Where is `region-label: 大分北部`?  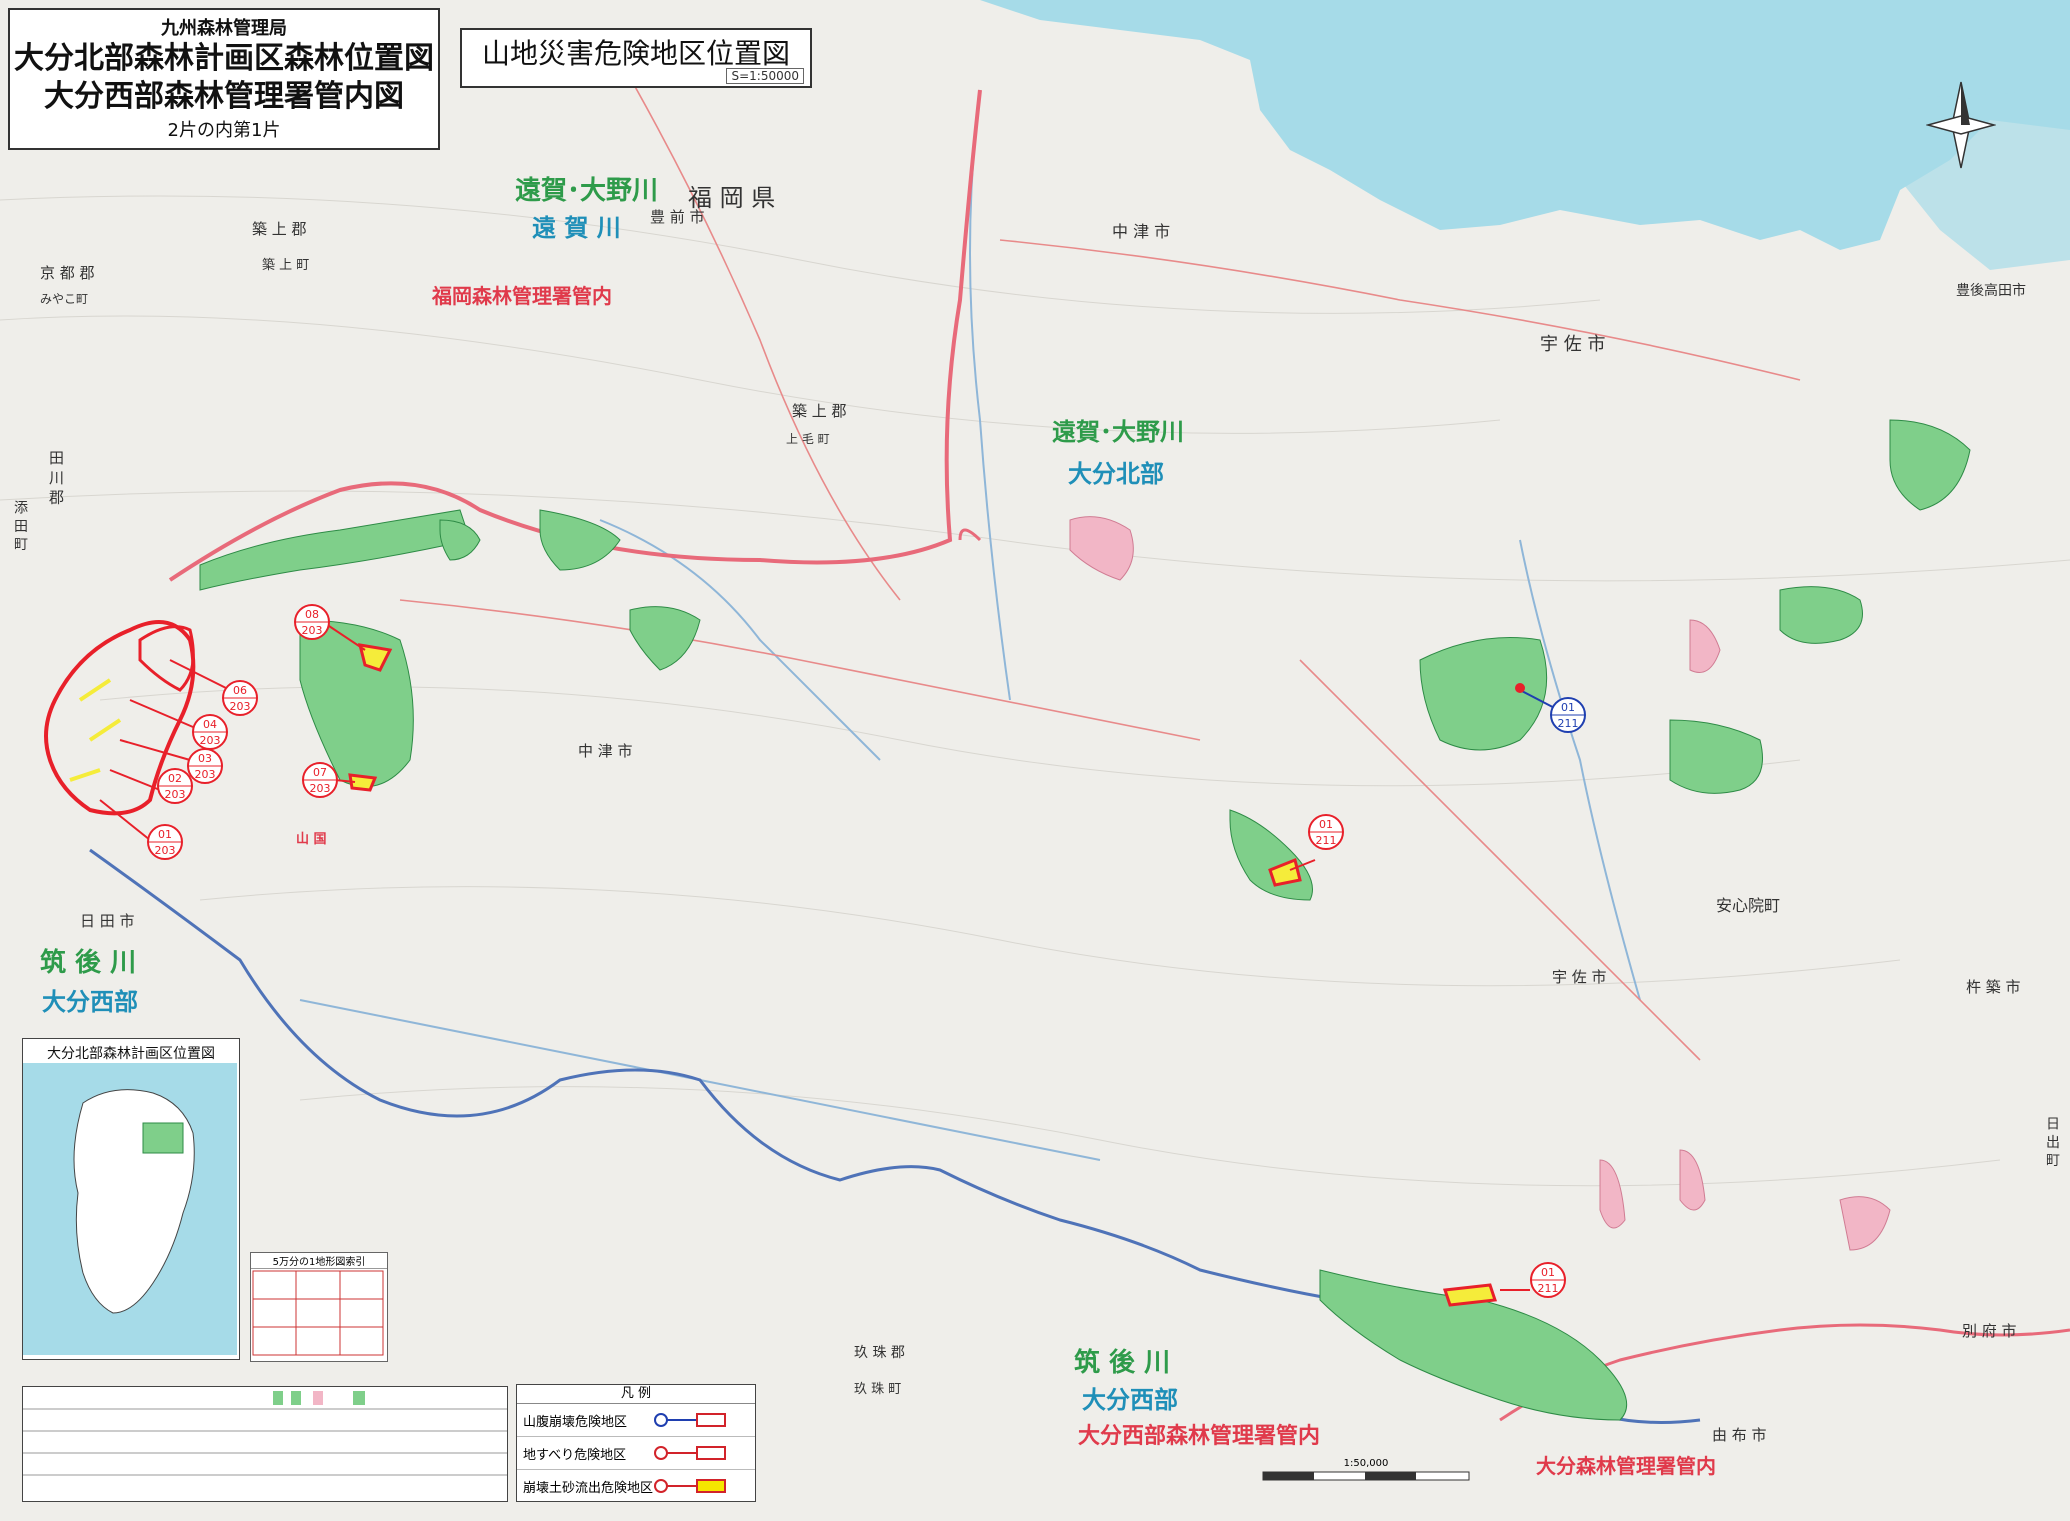 region-label: 大分北部 is located at coordinates (1116, 473).